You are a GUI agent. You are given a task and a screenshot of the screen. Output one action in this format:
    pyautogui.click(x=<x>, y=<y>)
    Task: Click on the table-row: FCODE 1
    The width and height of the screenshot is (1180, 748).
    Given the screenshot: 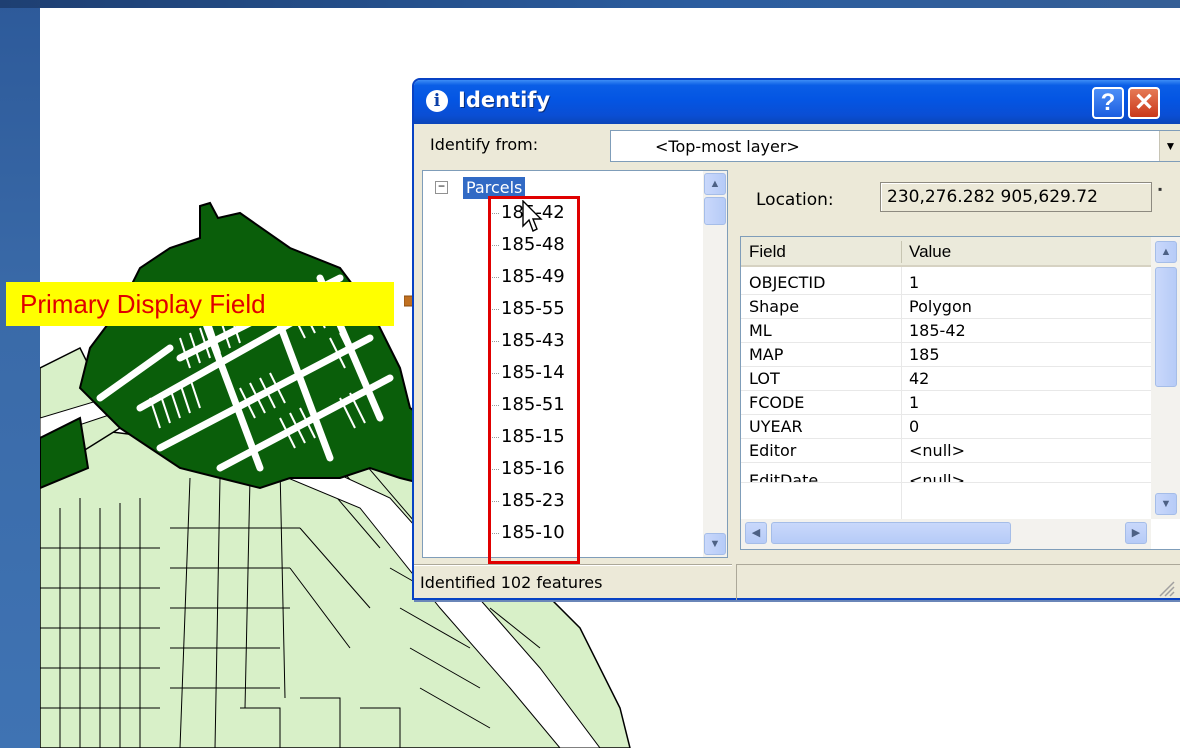 What is the action you would take?
    pyautogui.click(x=946, y=403)
    